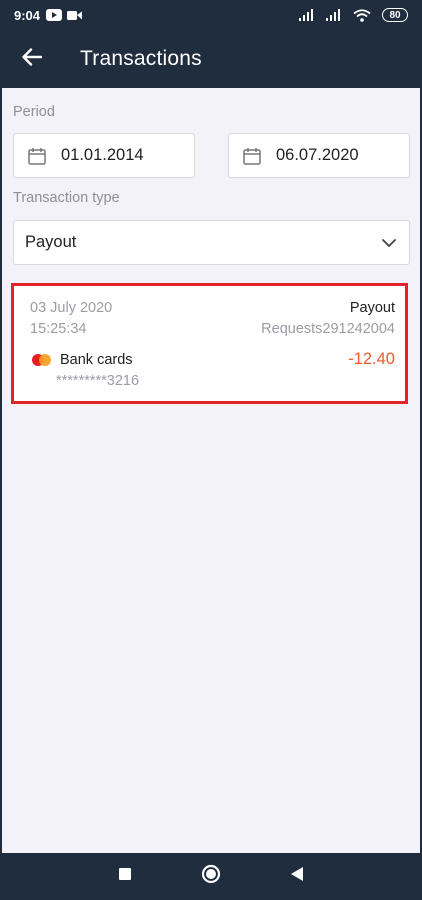 Image resolution: width=422 pixels, height=900 pixels. Describe the element at coordinates (211, 242) in the screenshot. I see `transaction-type-select: Payout` at that location.